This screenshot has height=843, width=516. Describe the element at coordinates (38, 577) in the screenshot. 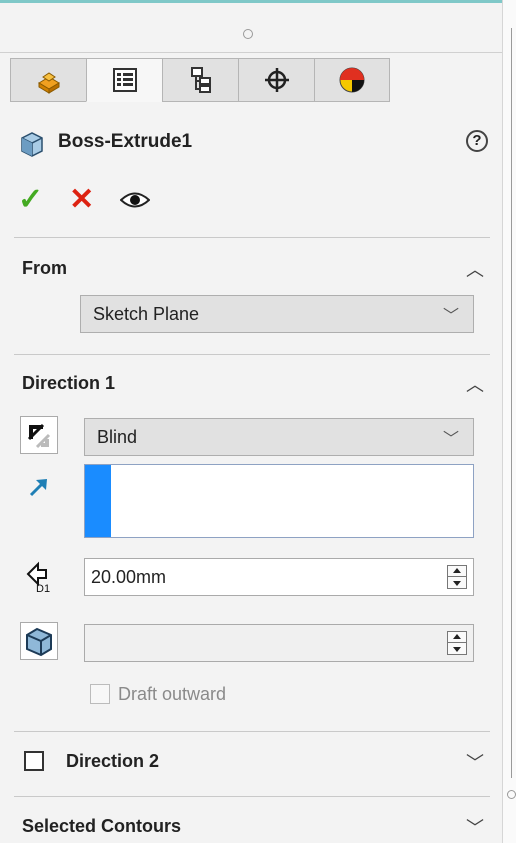

I see `depth-dimension-icon: D1` at that location.